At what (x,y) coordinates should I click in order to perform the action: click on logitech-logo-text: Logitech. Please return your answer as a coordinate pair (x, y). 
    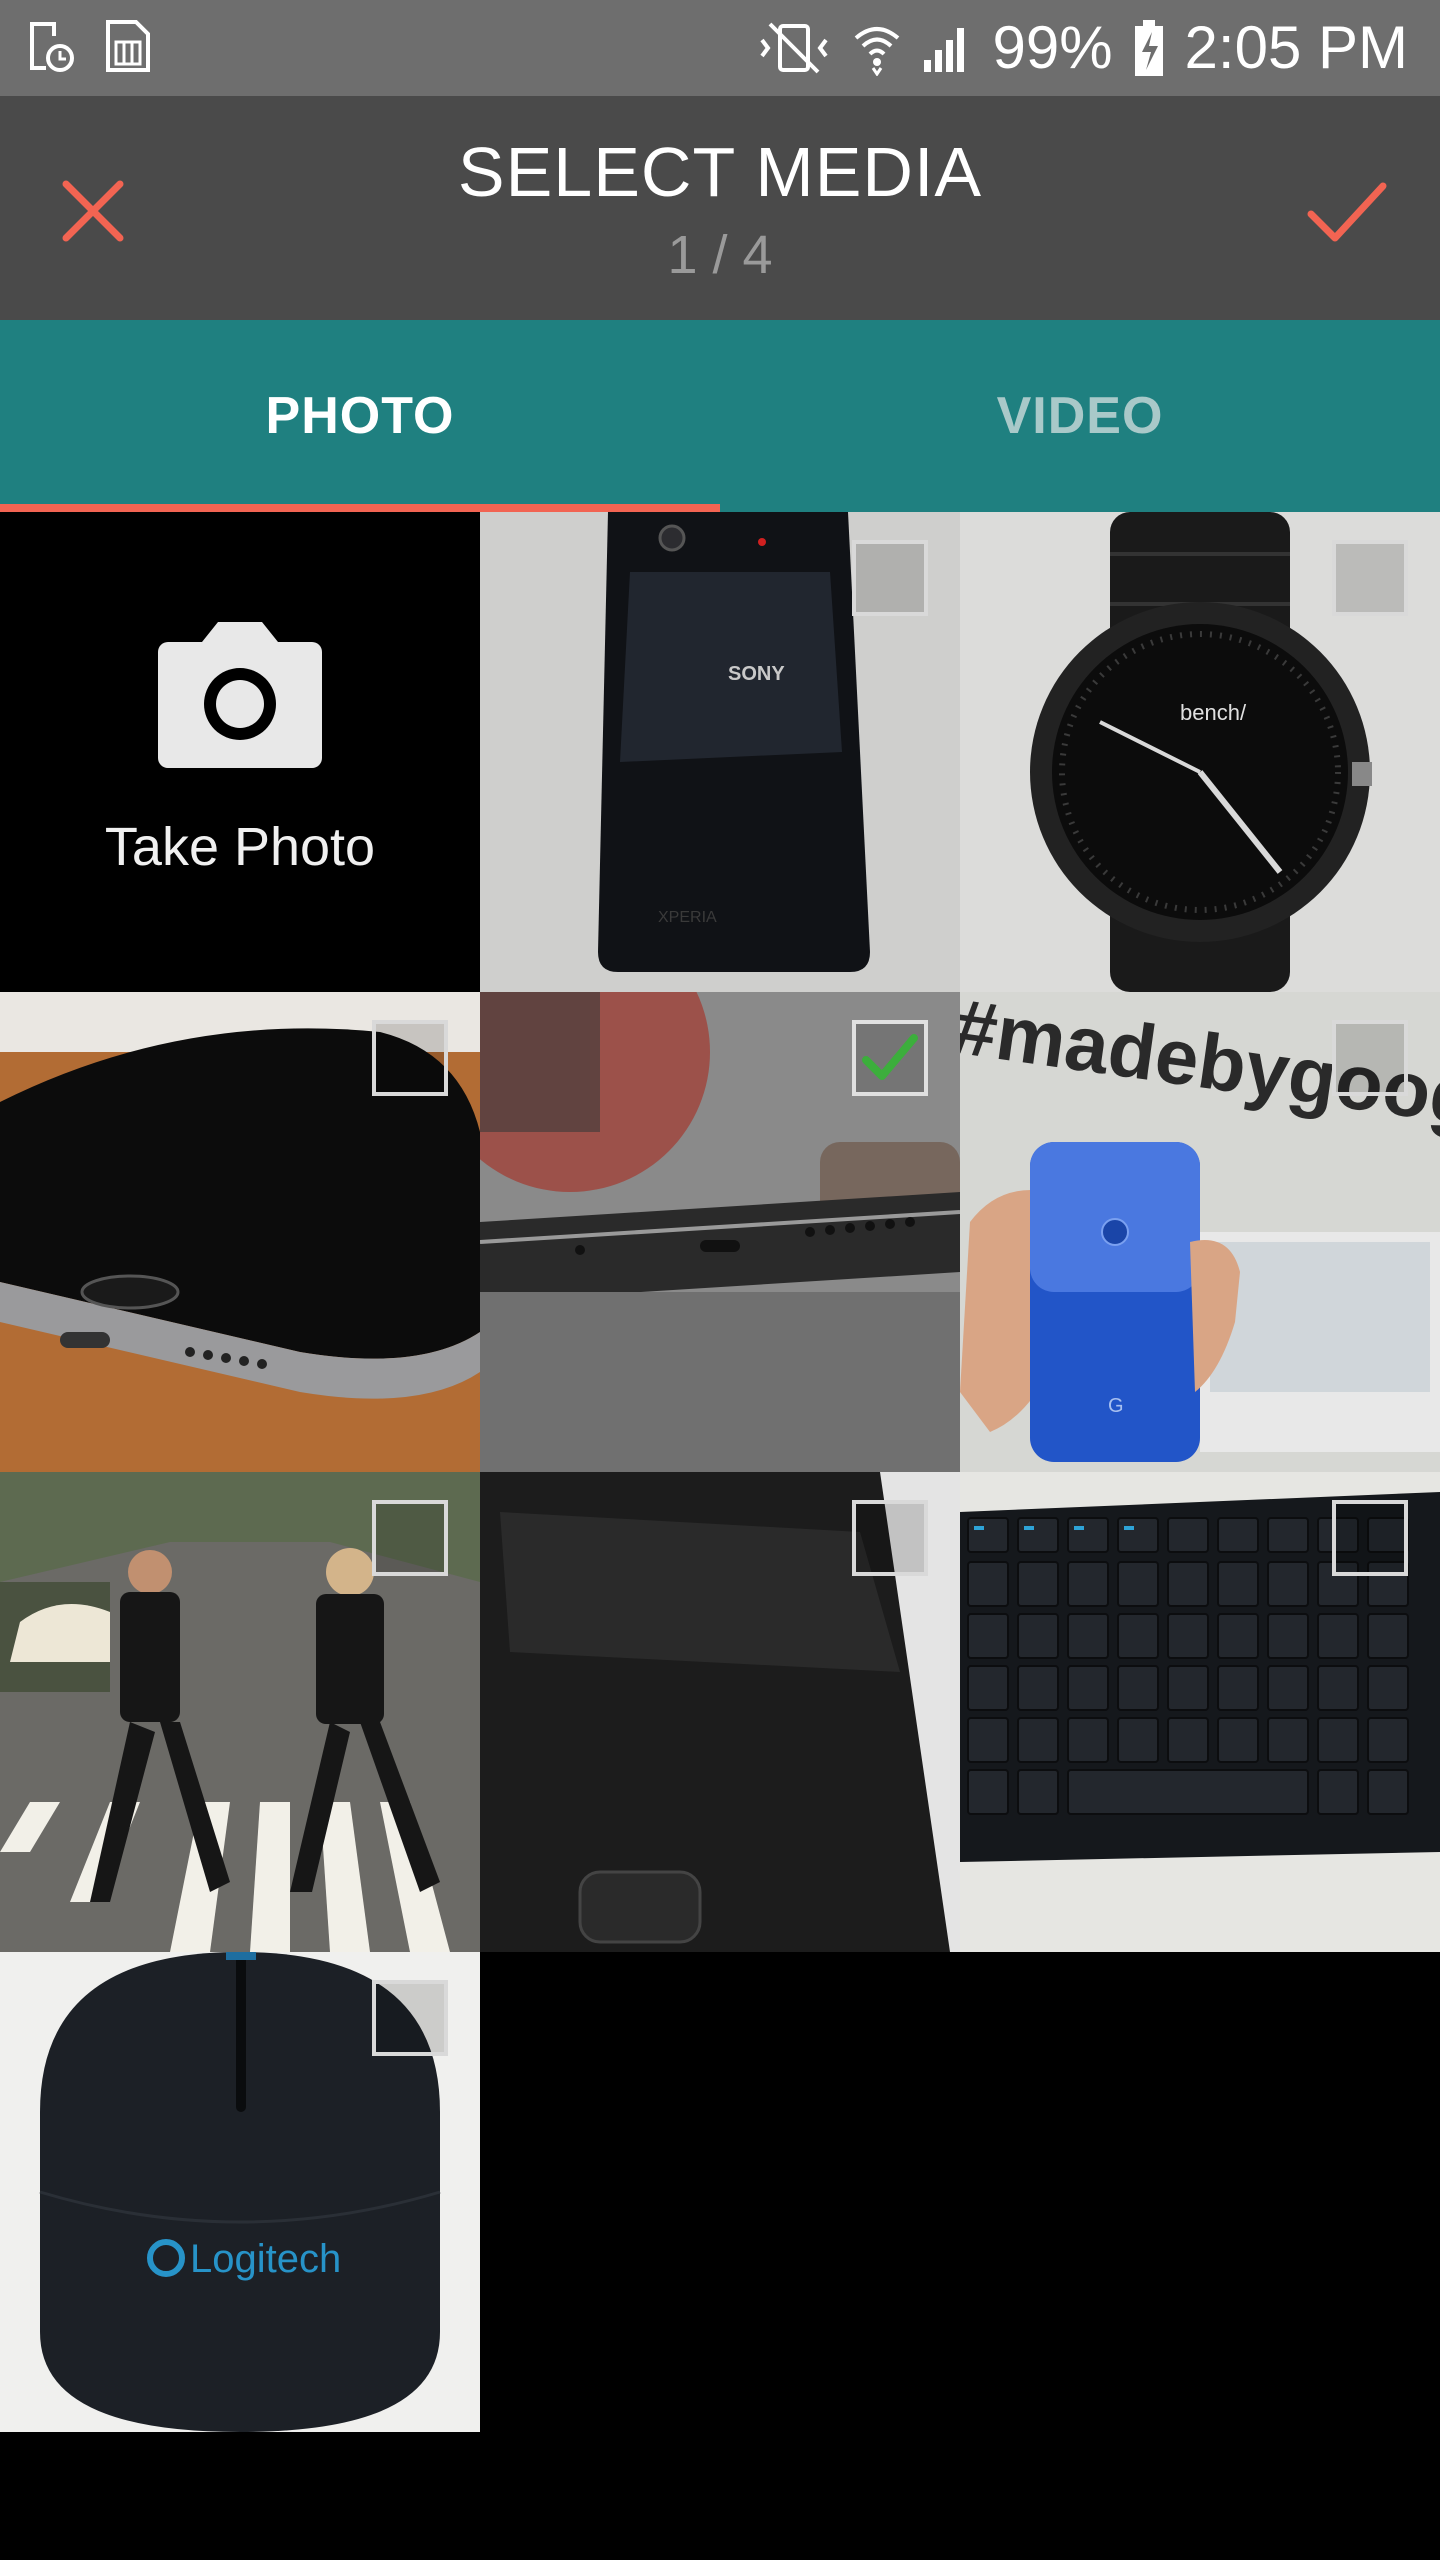
    Looking at the image, I should click on (265, 2259).